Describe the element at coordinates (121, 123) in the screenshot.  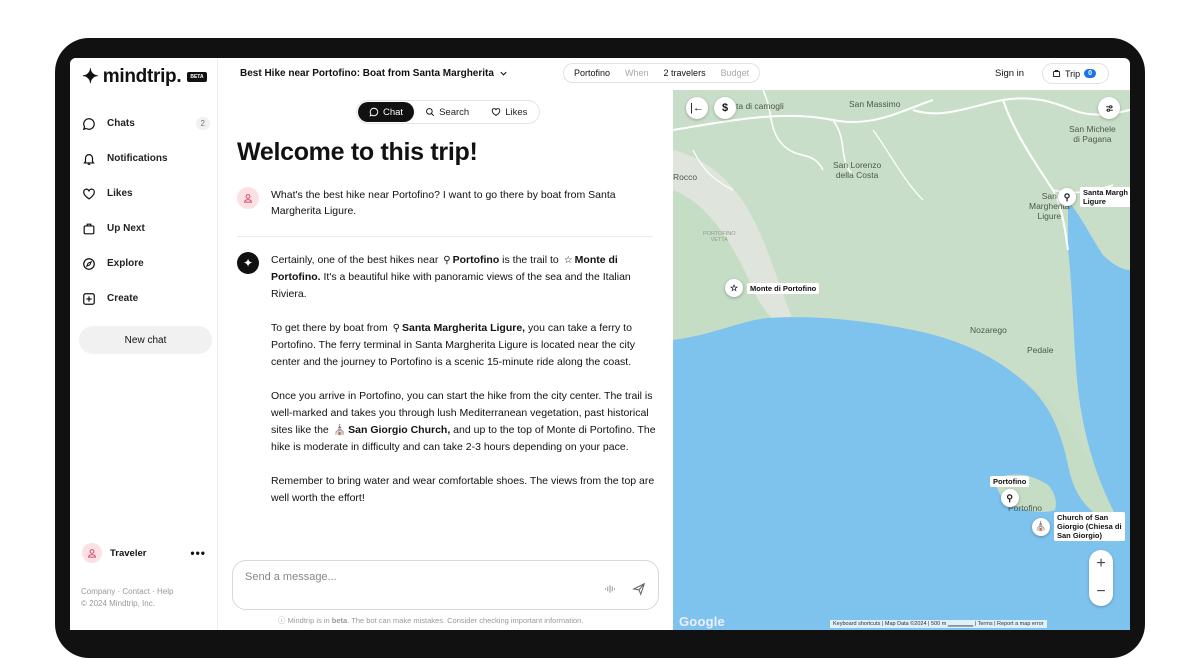
I see `sidebar-item-label: Chats` at that location.